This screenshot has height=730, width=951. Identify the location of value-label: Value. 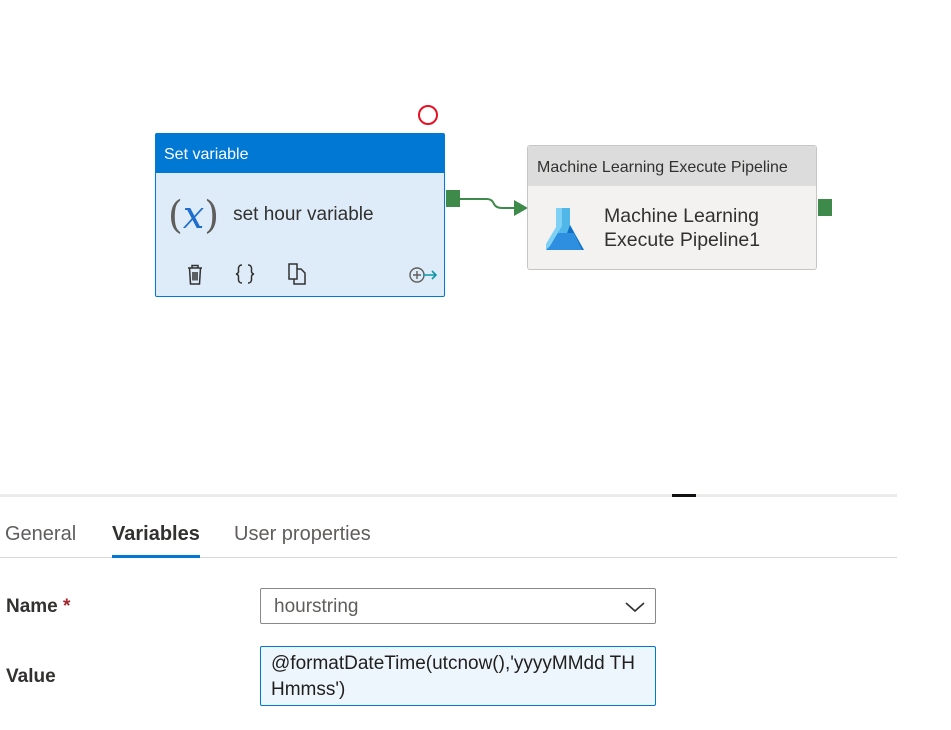
(31, 676).